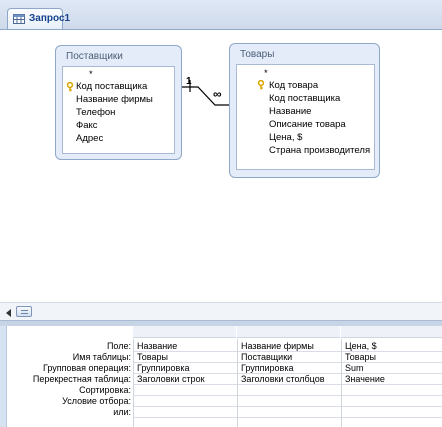  What do you see at coordinates (81, 379) in the screenshot?
I see `grid-row-label: Перекрестная таблица:` at bounding box center [81, 379].